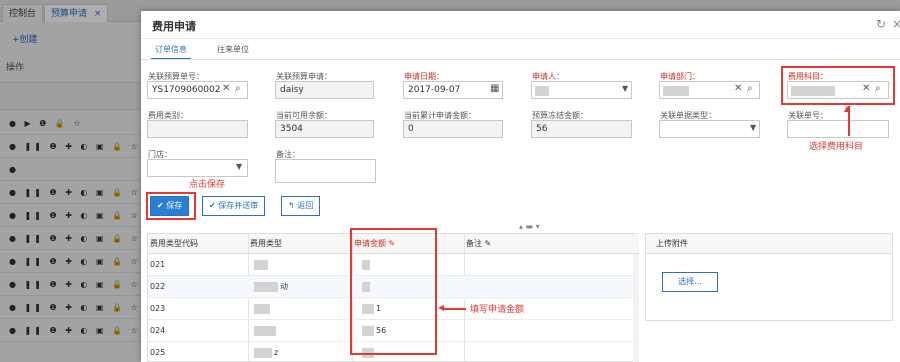  Describe the element at coordinates (520, 59) in the screenshot. I see `tabs-divider` at that location.